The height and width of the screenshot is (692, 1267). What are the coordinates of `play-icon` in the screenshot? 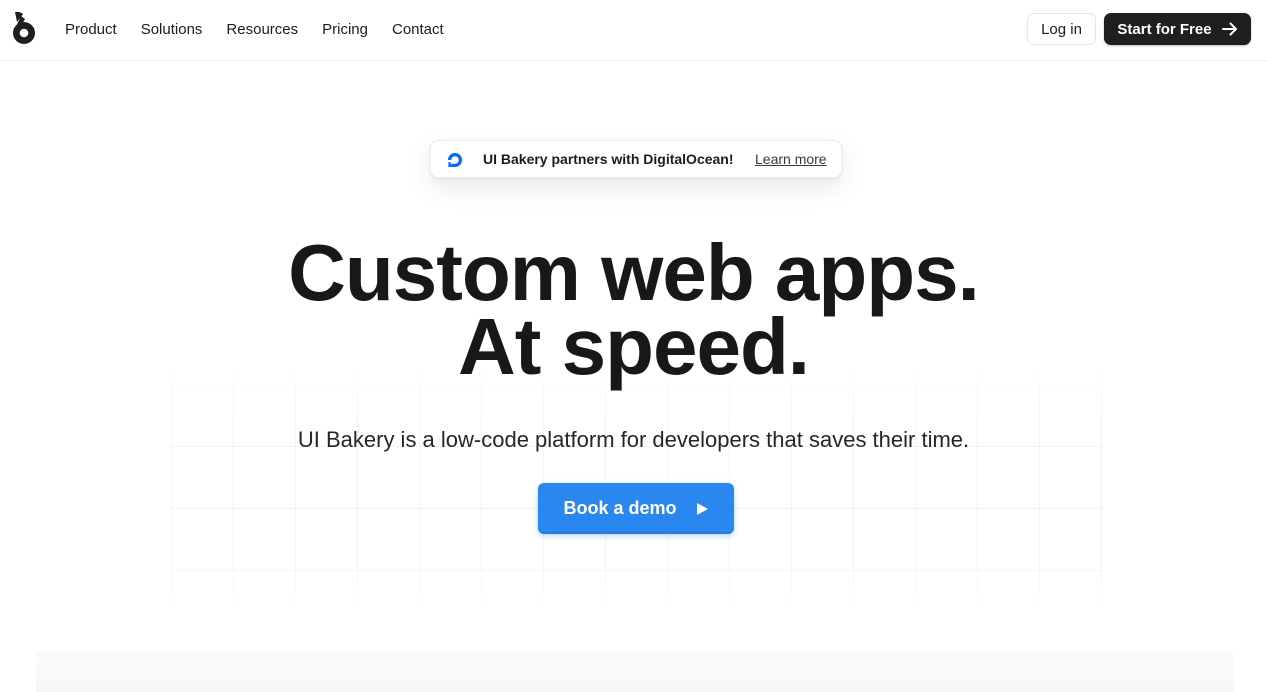 It's located at (702, 508).